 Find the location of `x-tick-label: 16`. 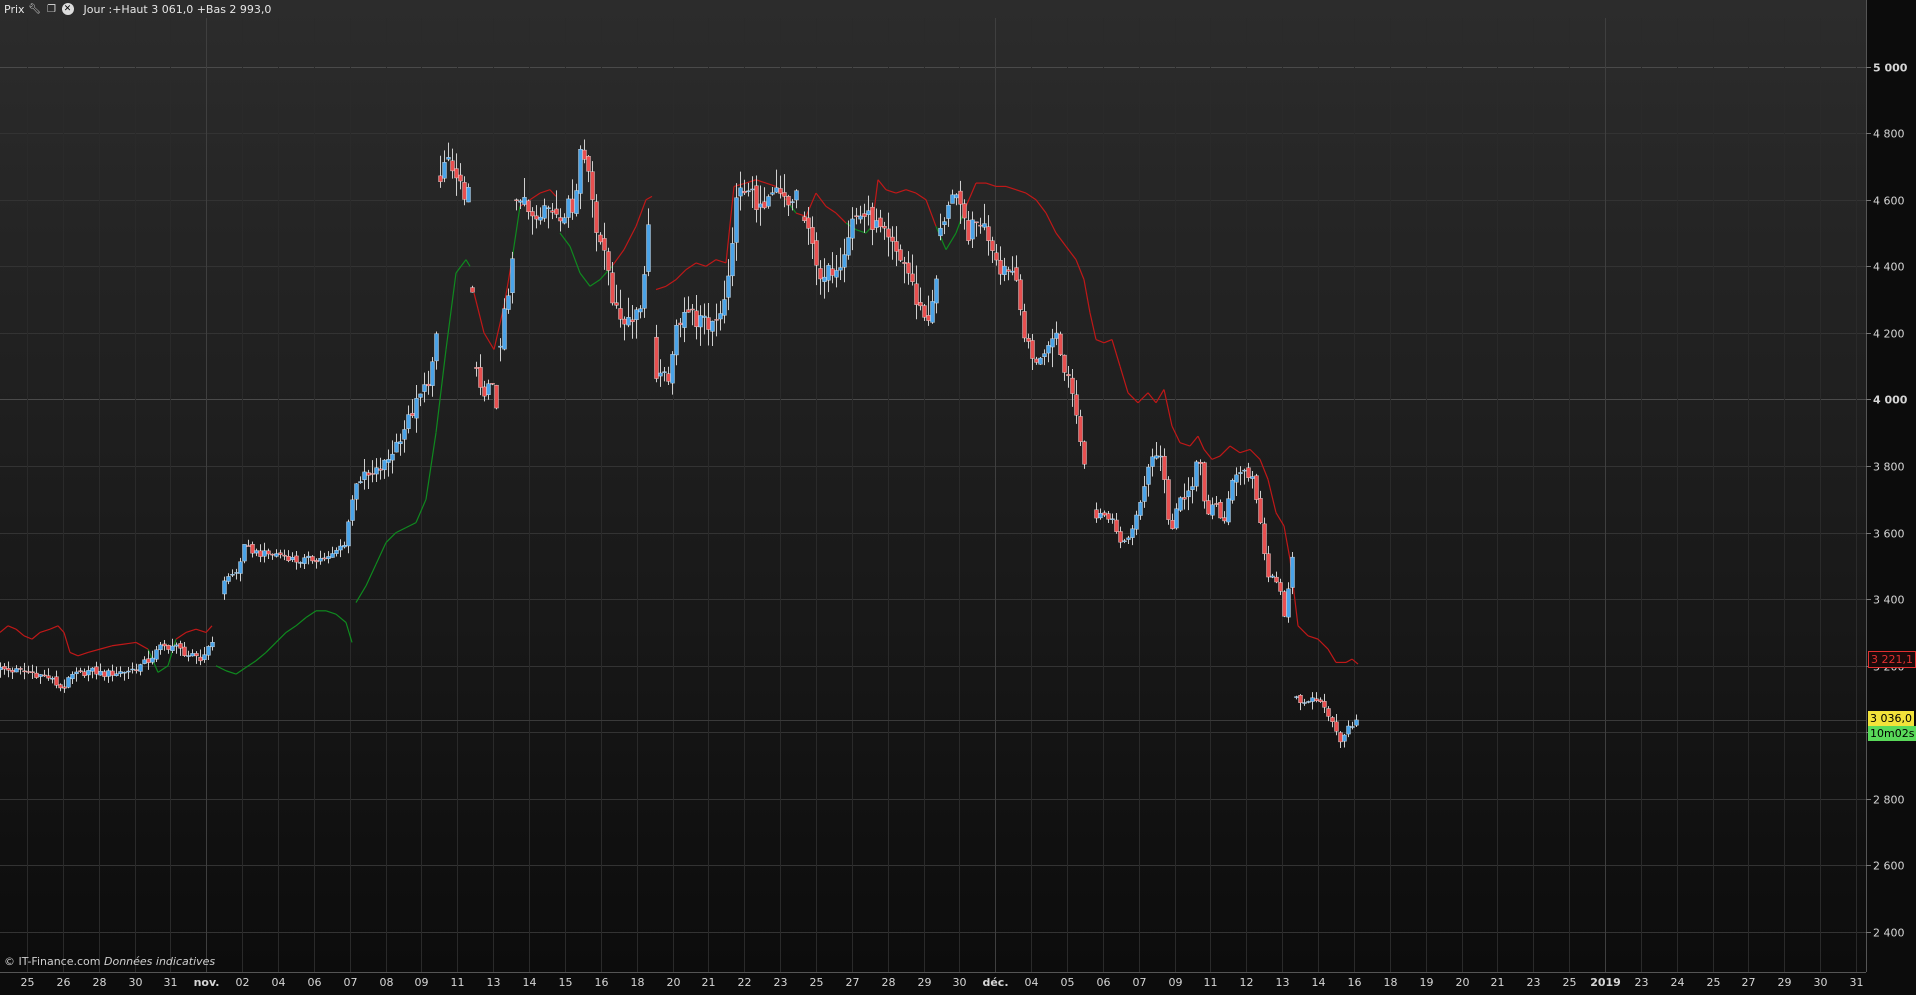

x-tick-label: 16 is located at coordinates (1355, 982).